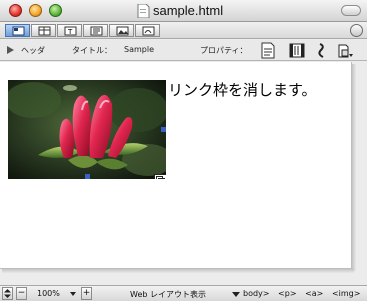 The width and height of the screenshot is (367, 301). I want to click on text-view-button: T, so click(69, 30).